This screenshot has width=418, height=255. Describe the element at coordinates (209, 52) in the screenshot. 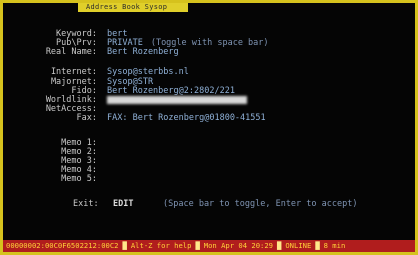

I see `field-real-name: Real Name: Bert Rozenberg` at that location.